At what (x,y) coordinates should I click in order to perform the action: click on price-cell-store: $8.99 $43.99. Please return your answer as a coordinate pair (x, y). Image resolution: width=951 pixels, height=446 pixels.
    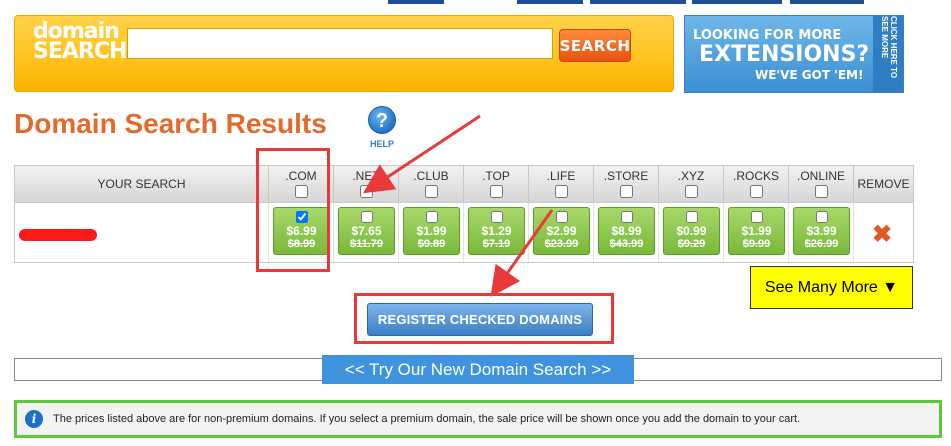
    Looking at the image, I should click on (626, 233).